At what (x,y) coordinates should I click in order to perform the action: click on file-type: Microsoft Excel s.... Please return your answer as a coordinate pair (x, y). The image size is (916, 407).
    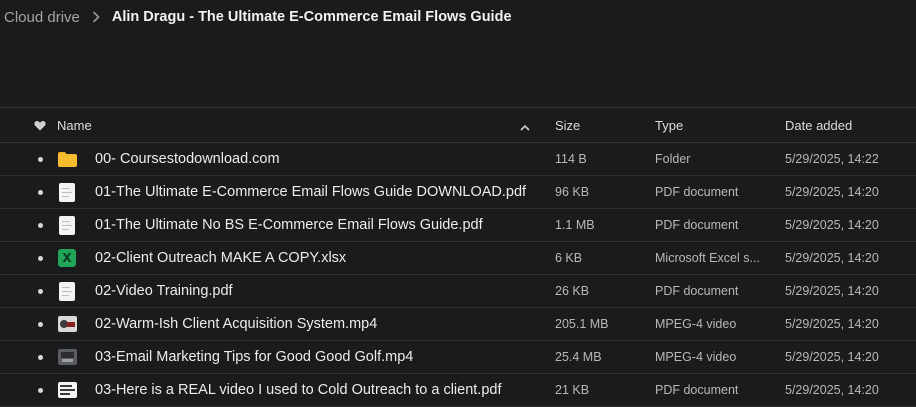
    Looking at the image, I should click on (707, 258).